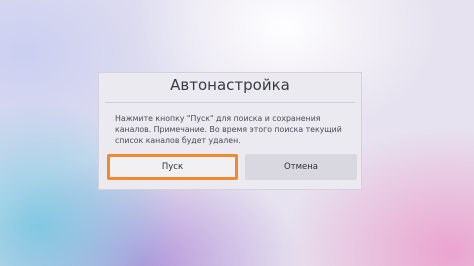 The height and width of the screenshot is (266, 474). What do you see at coordinates (172, 167) in the screenshot?
I see `start-button: Пуск` at bounding box center [172, 167].